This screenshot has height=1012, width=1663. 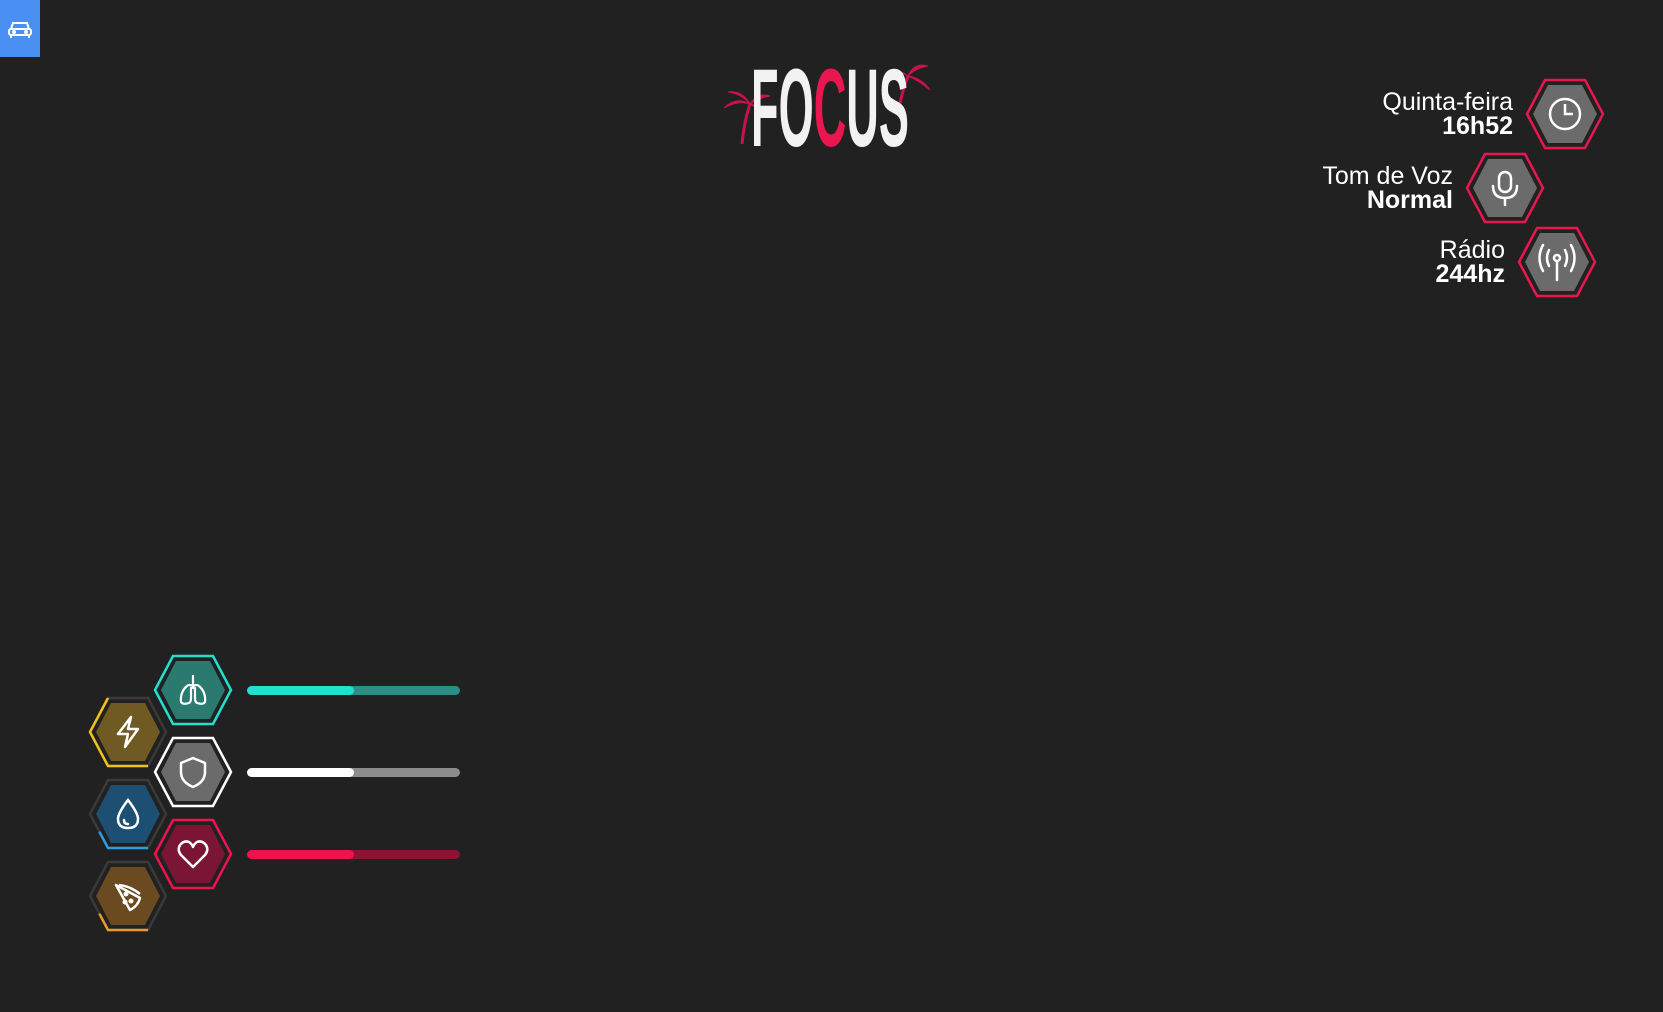 I want to click on radio-value: 244hz, so click(x=1470, y=274).